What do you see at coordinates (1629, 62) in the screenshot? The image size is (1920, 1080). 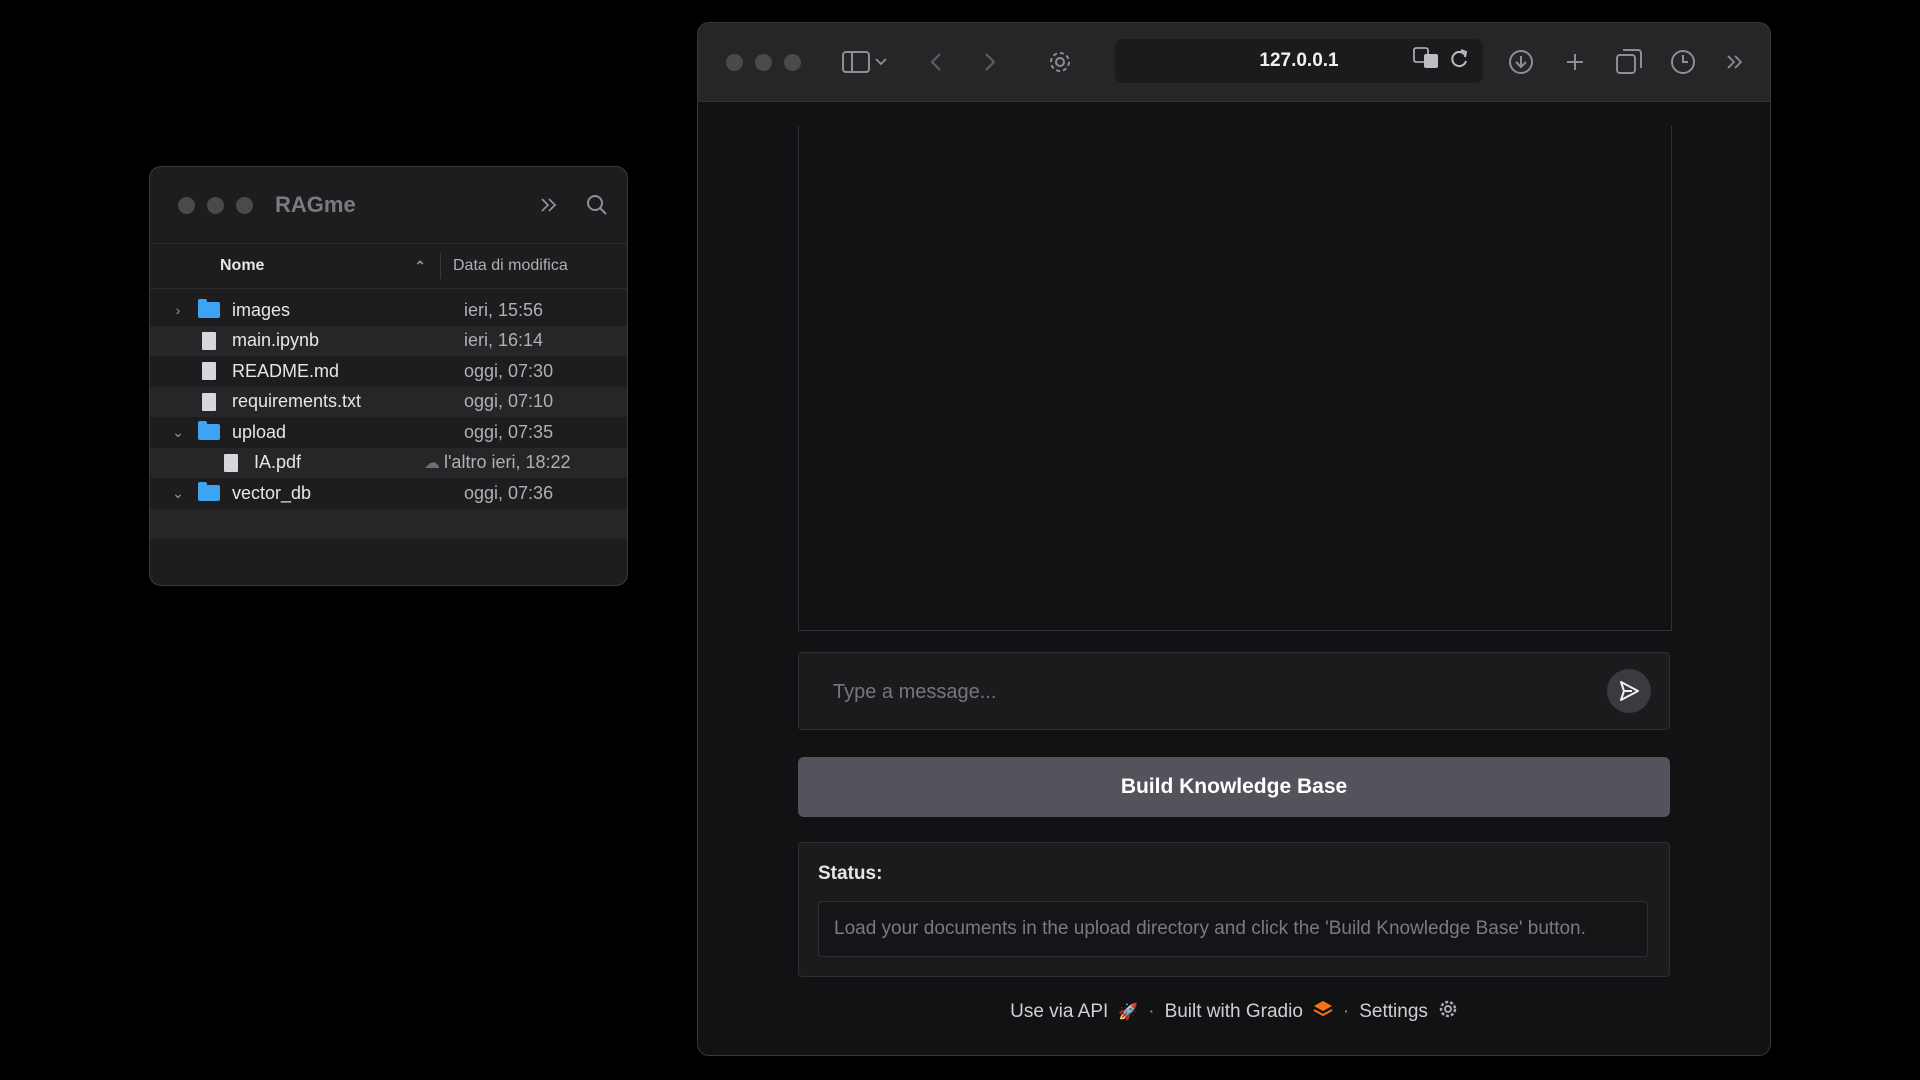 I see `tab-overview-icon` at bounding box center [1629, 62].